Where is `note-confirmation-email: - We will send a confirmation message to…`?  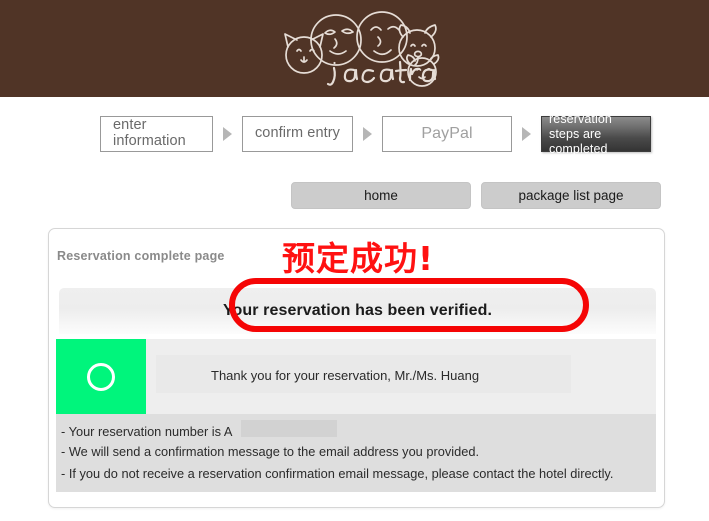
note-confirmation-email: - We will send a confirmation message to… is located at coordinates (270, 451).